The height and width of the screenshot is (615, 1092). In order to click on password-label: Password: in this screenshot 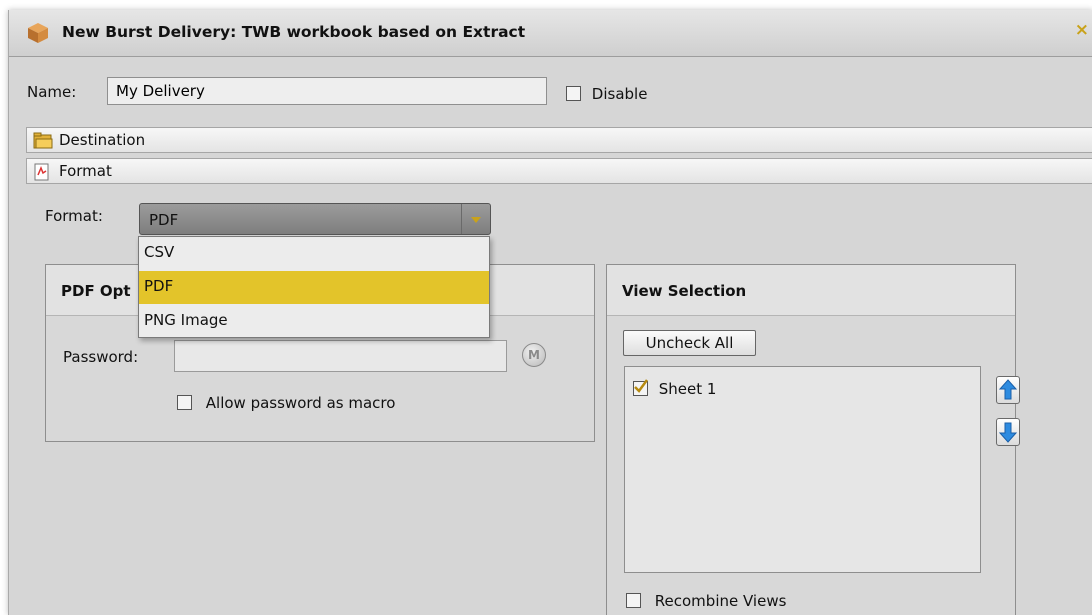, I will do `click(101, 357)`.